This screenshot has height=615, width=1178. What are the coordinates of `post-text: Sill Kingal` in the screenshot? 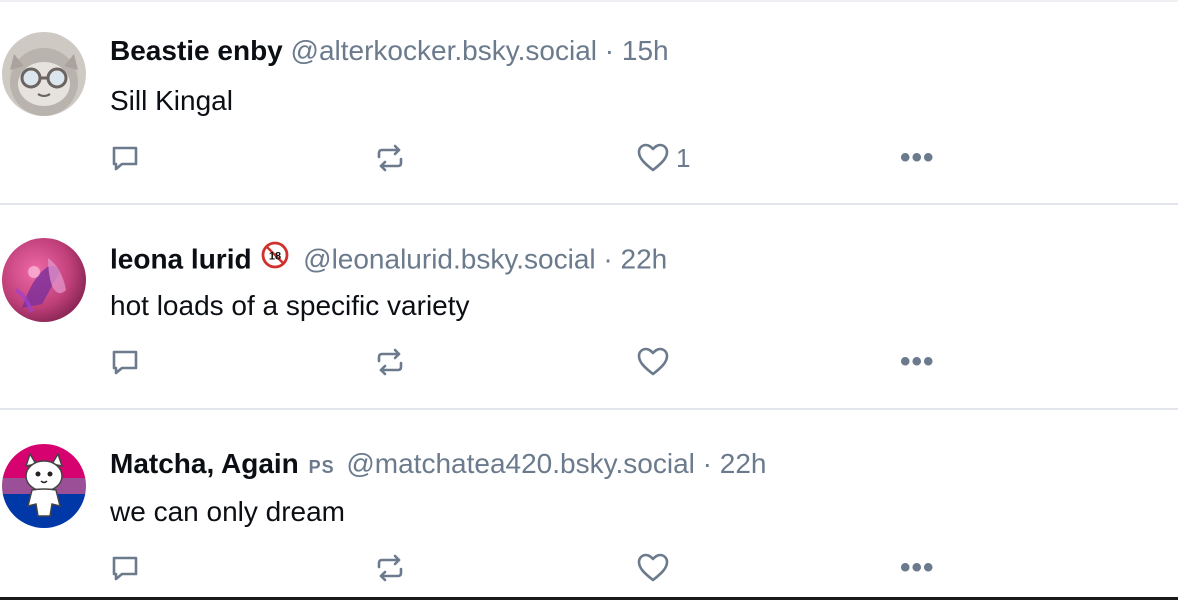 It's located at (171, 100).